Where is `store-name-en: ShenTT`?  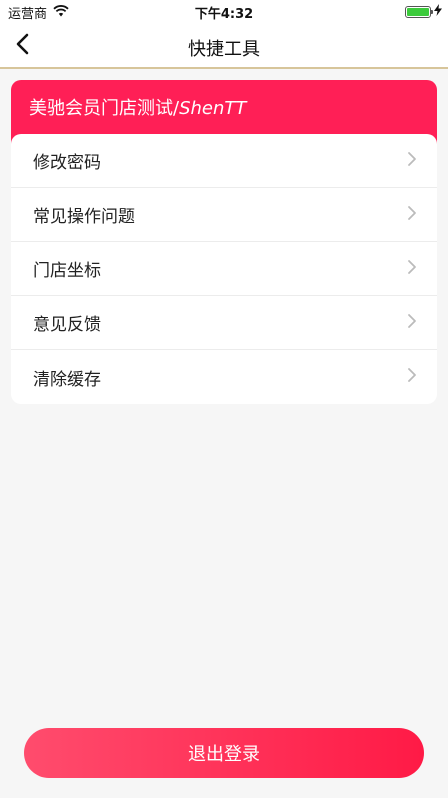
store-name-en: ShenTT is located at coordinates (213, 108).